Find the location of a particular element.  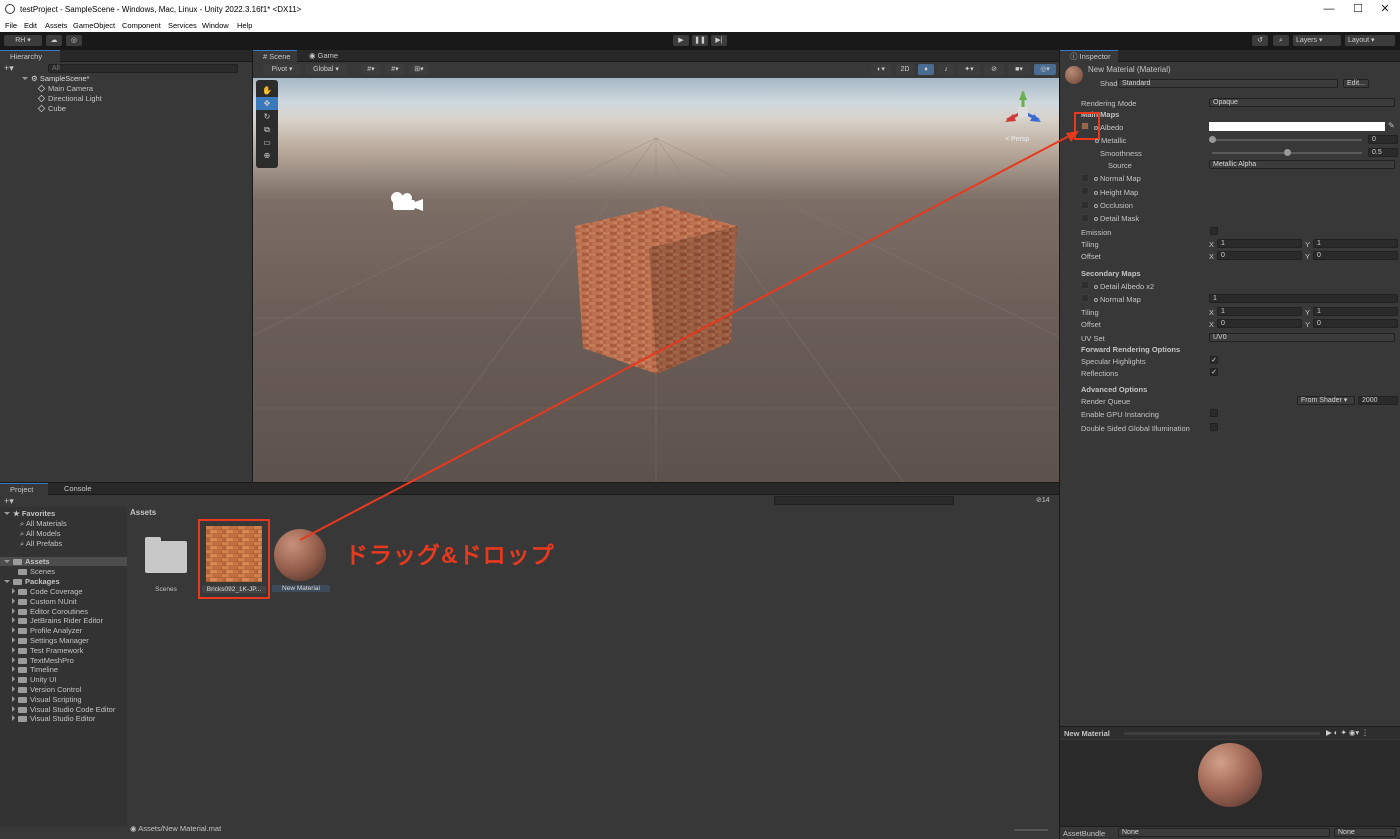

tiling-y-field: 1 is located at coordinates (1355, 243).